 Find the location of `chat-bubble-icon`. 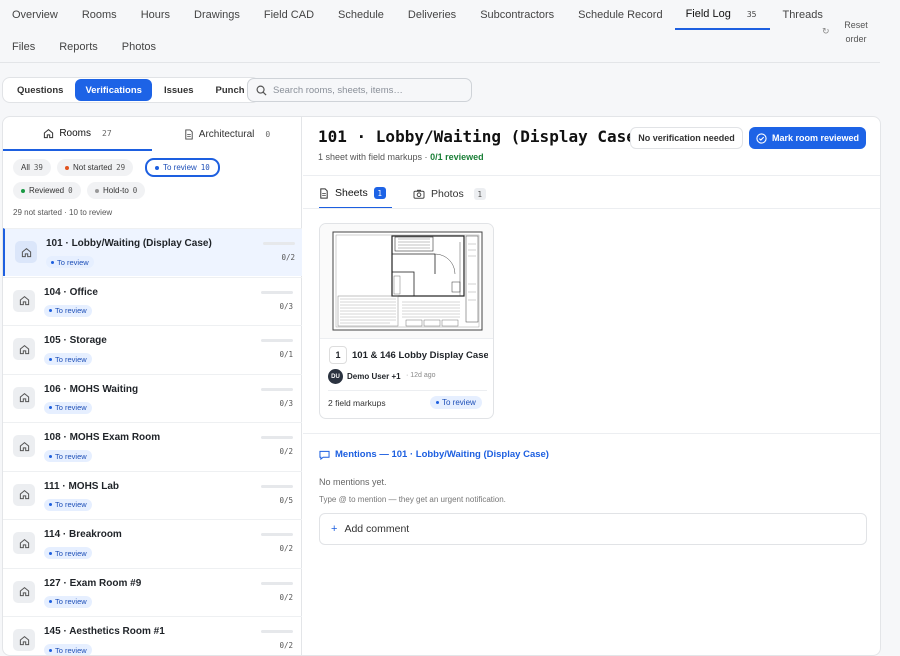

chat-bubble-icon is located at coordinates (324, 455).